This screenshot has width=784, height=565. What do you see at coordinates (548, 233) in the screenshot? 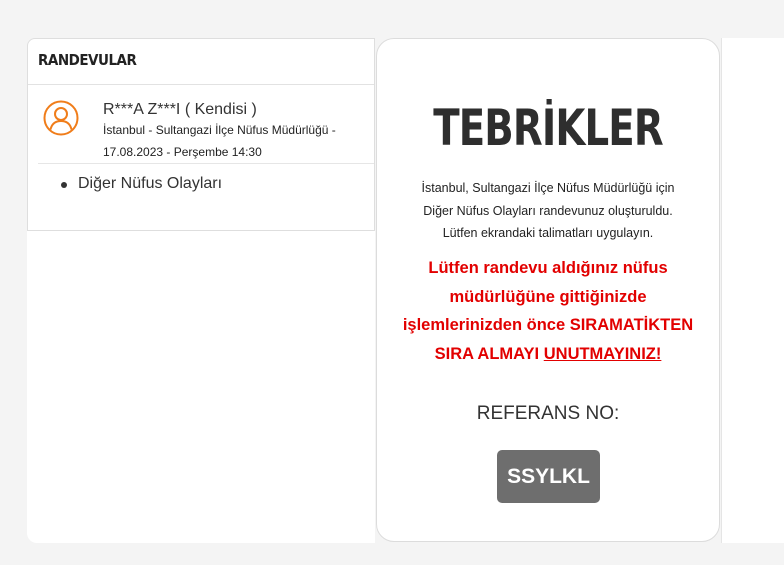
I see `info-line: Lütfen ekrandaki talimatları uygulayın.` at bounding box center [548, 233].